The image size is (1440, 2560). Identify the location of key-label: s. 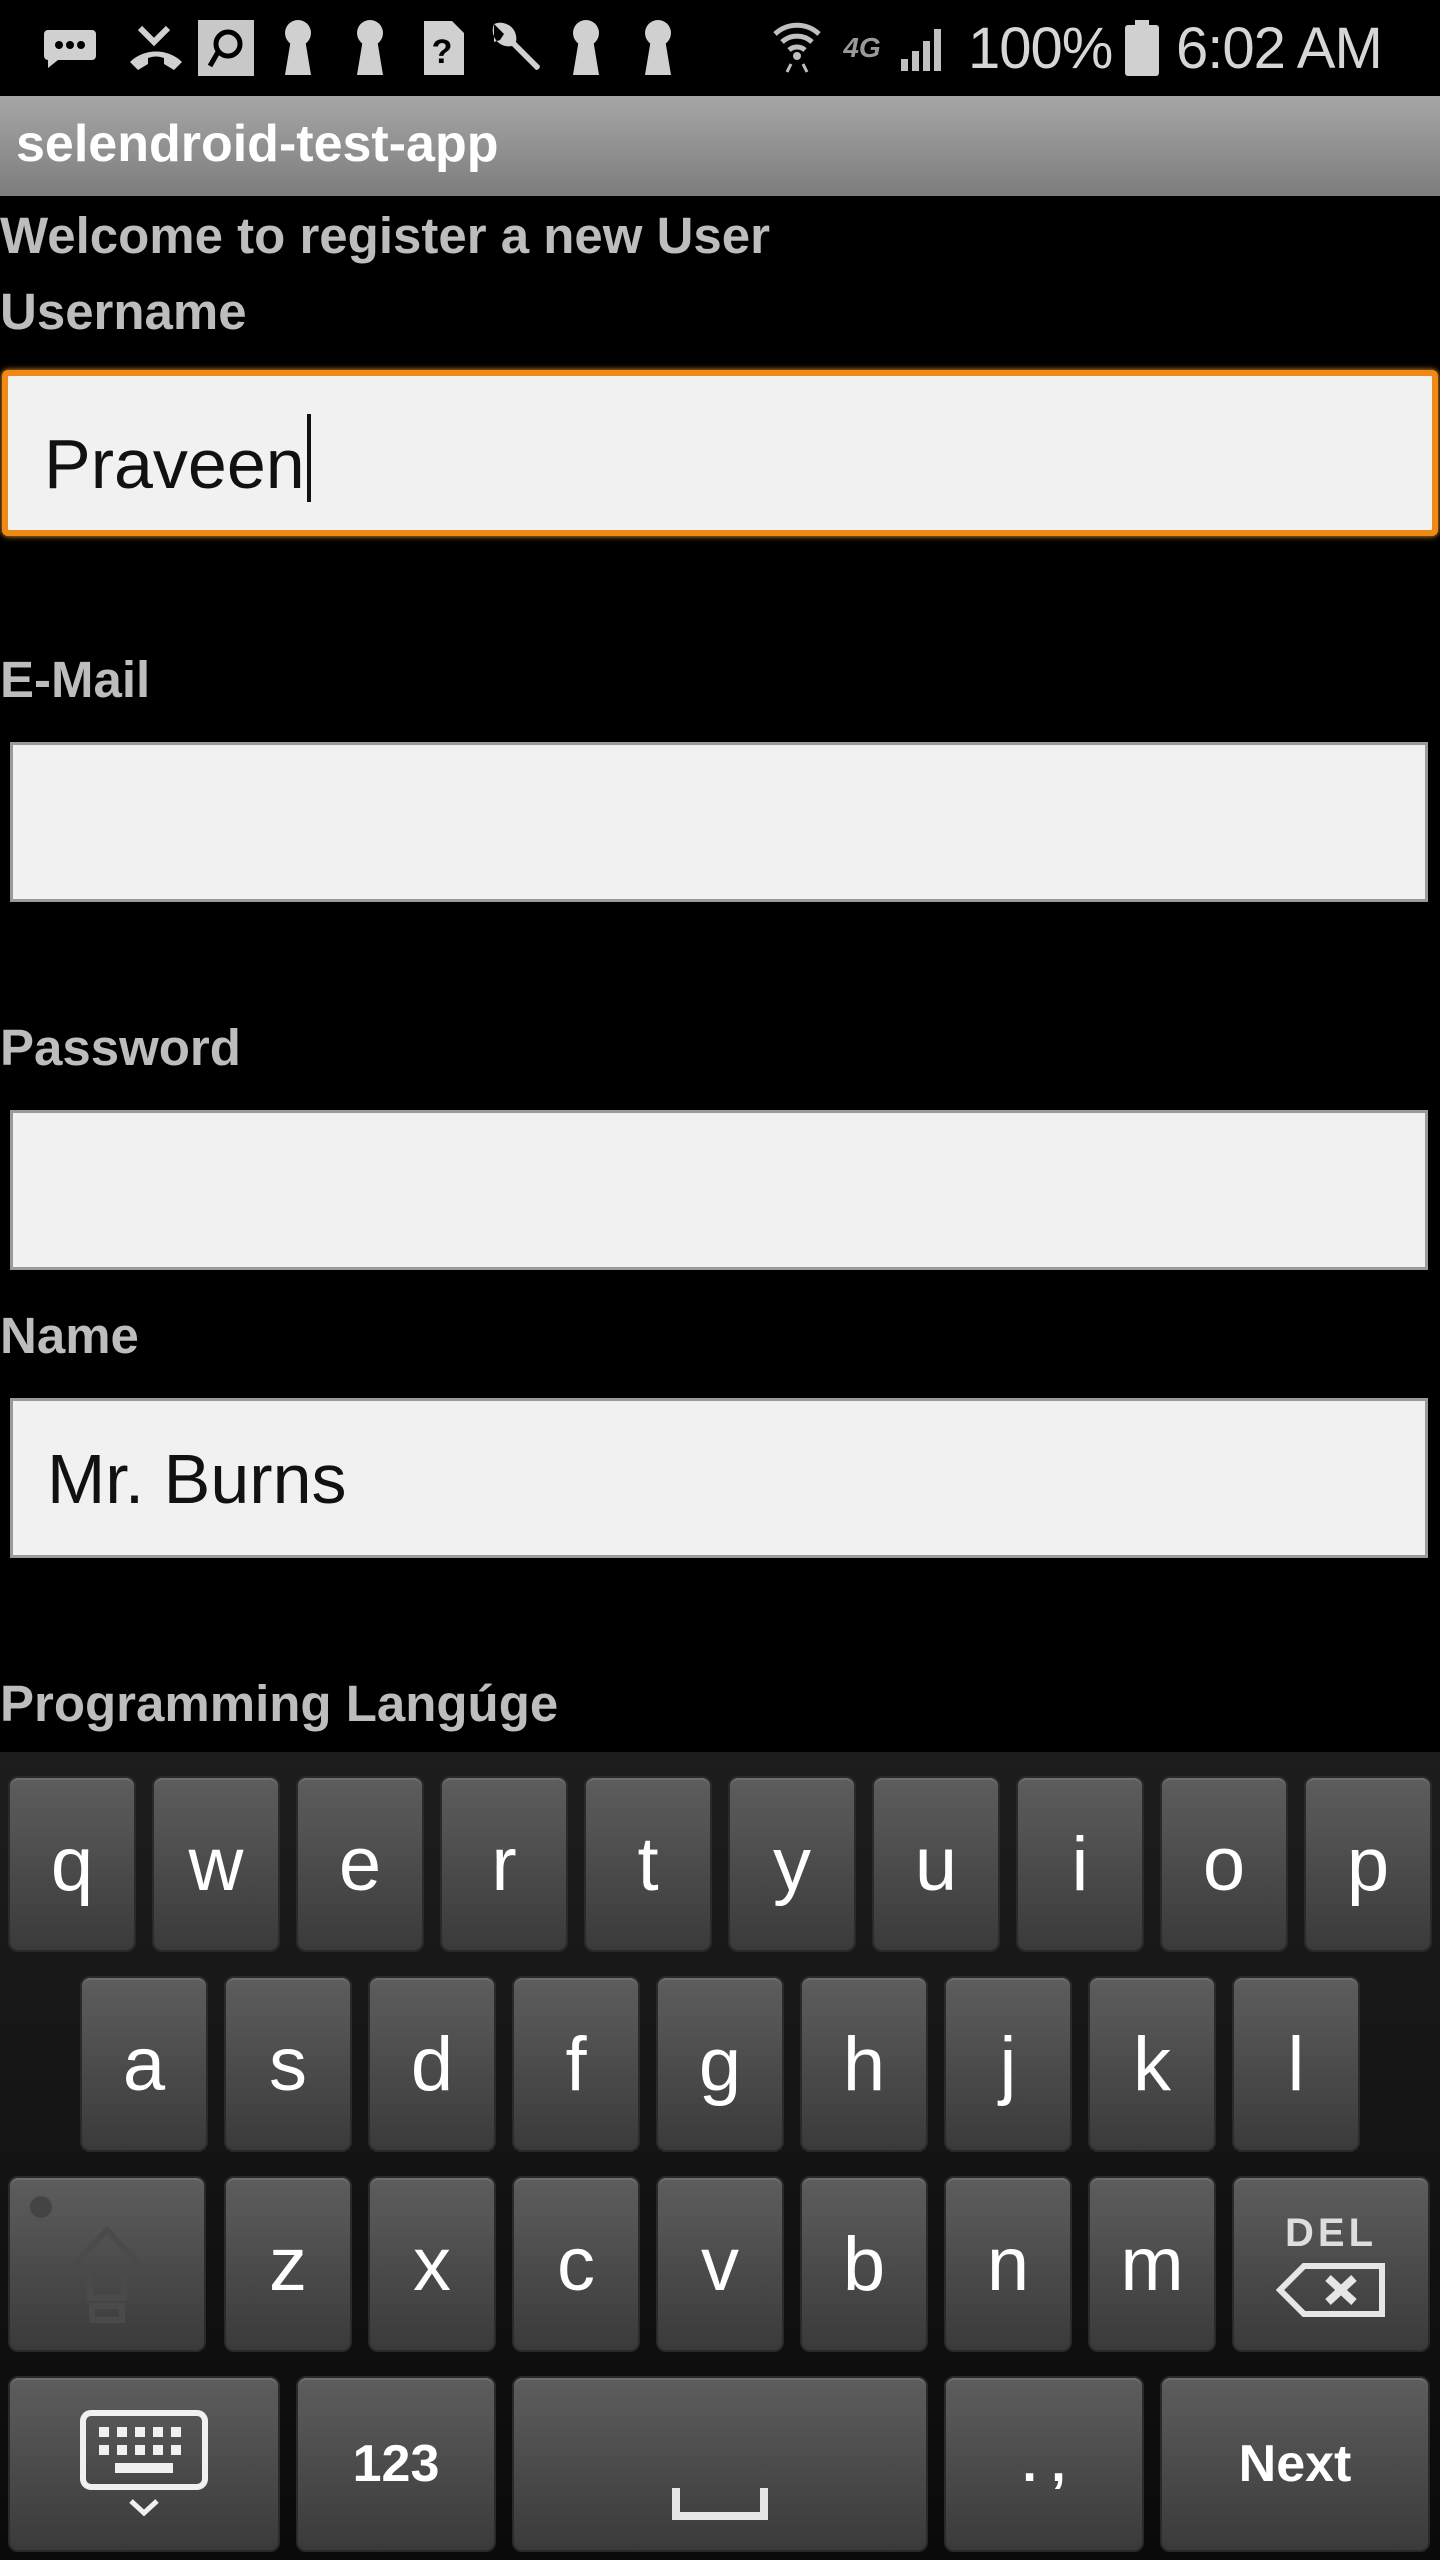
(288, 2064).